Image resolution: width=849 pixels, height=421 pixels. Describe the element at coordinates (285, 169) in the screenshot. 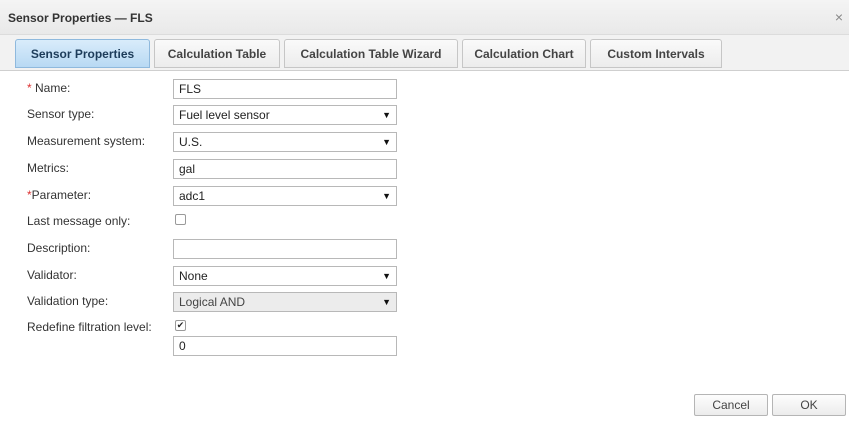

I see `metrics-input` at that location.